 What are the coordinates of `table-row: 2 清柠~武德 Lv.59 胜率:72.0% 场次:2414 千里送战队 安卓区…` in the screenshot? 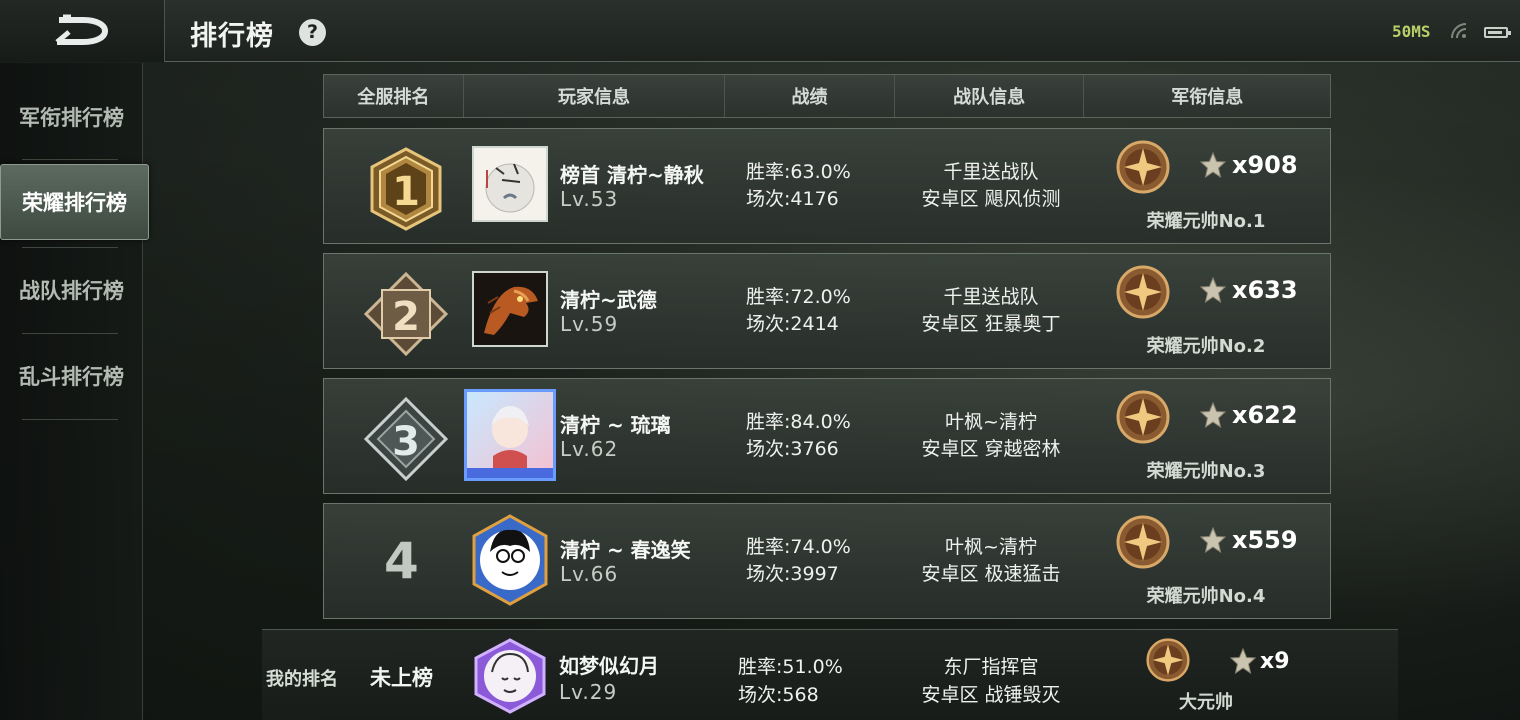 It's located at (827, 311).